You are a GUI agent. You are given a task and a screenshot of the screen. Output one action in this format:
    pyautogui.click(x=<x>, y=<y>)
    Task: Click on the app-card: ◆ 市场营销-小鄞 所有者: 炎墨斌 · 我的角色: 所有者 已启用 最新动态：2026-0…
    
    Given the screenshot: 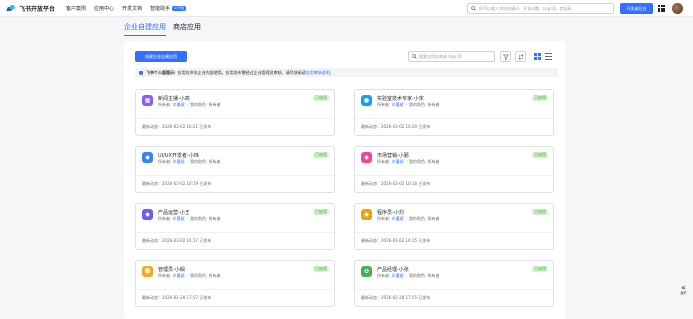 What is the action you would take?
    pyautogui.click(x=454, y=169)
    